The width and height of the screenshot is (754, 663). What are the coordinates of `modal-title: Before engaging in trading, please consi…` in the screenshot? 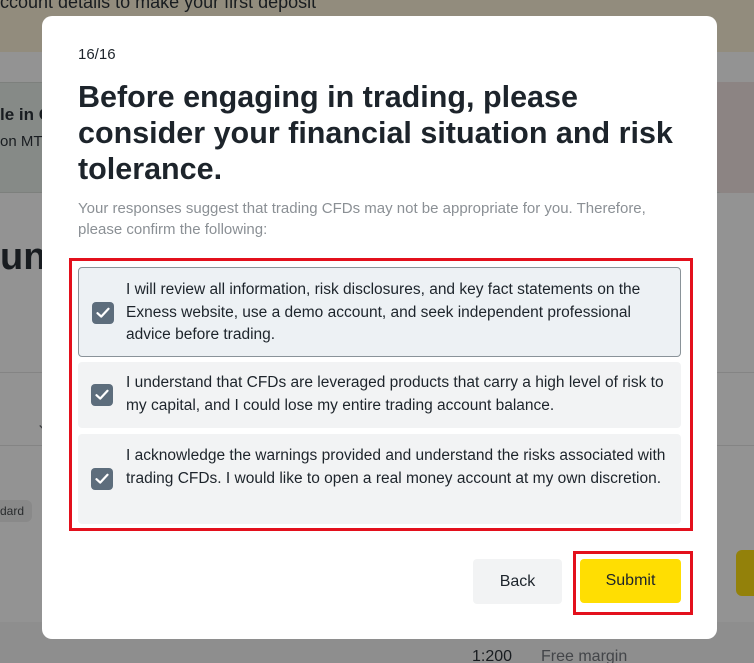 It's located at (375, 133).